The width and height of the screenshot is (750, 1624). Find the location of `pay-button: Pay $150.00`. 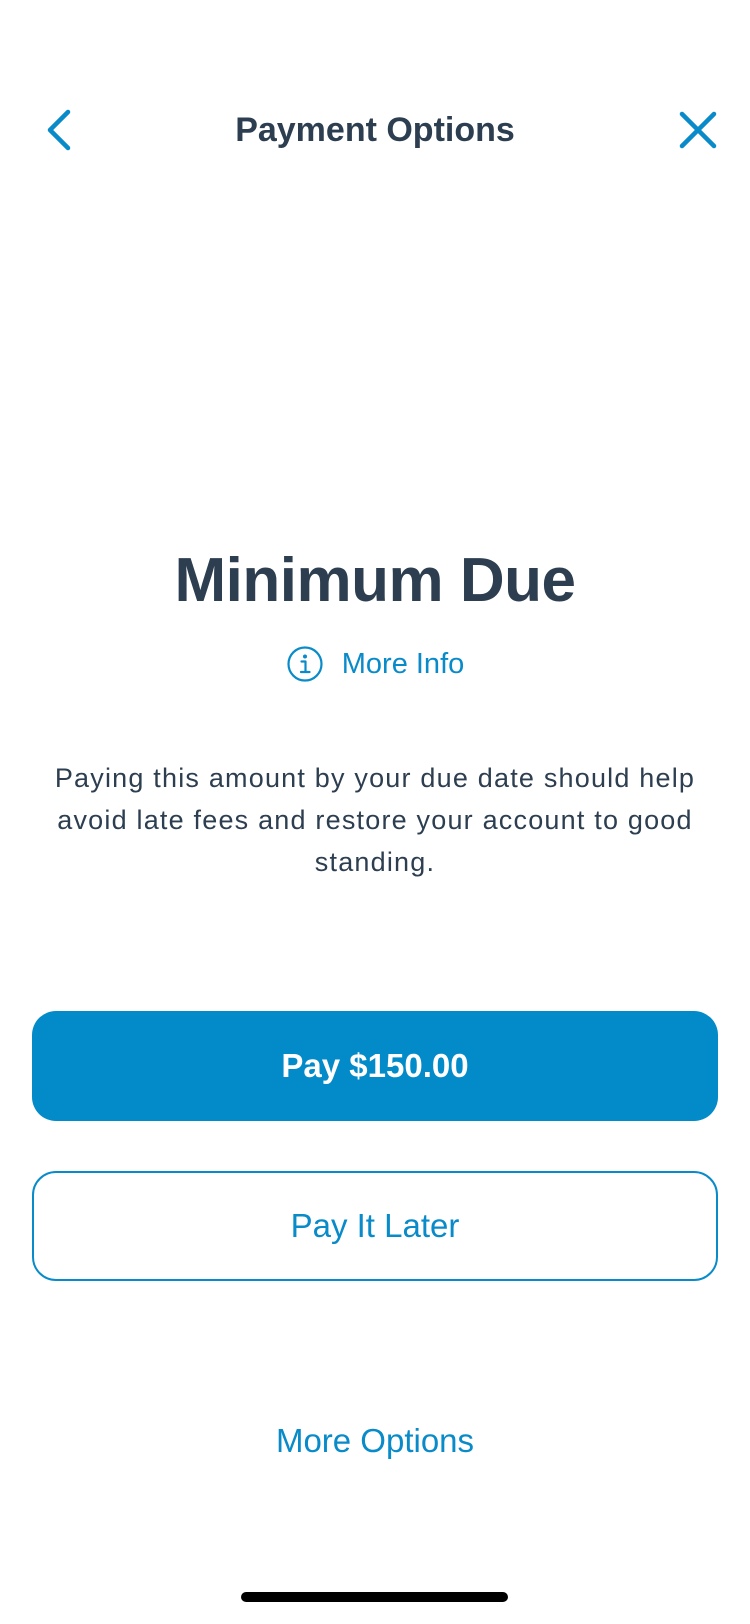

pay-button: Pay $150.00 is located at coordinates (375, 1066).